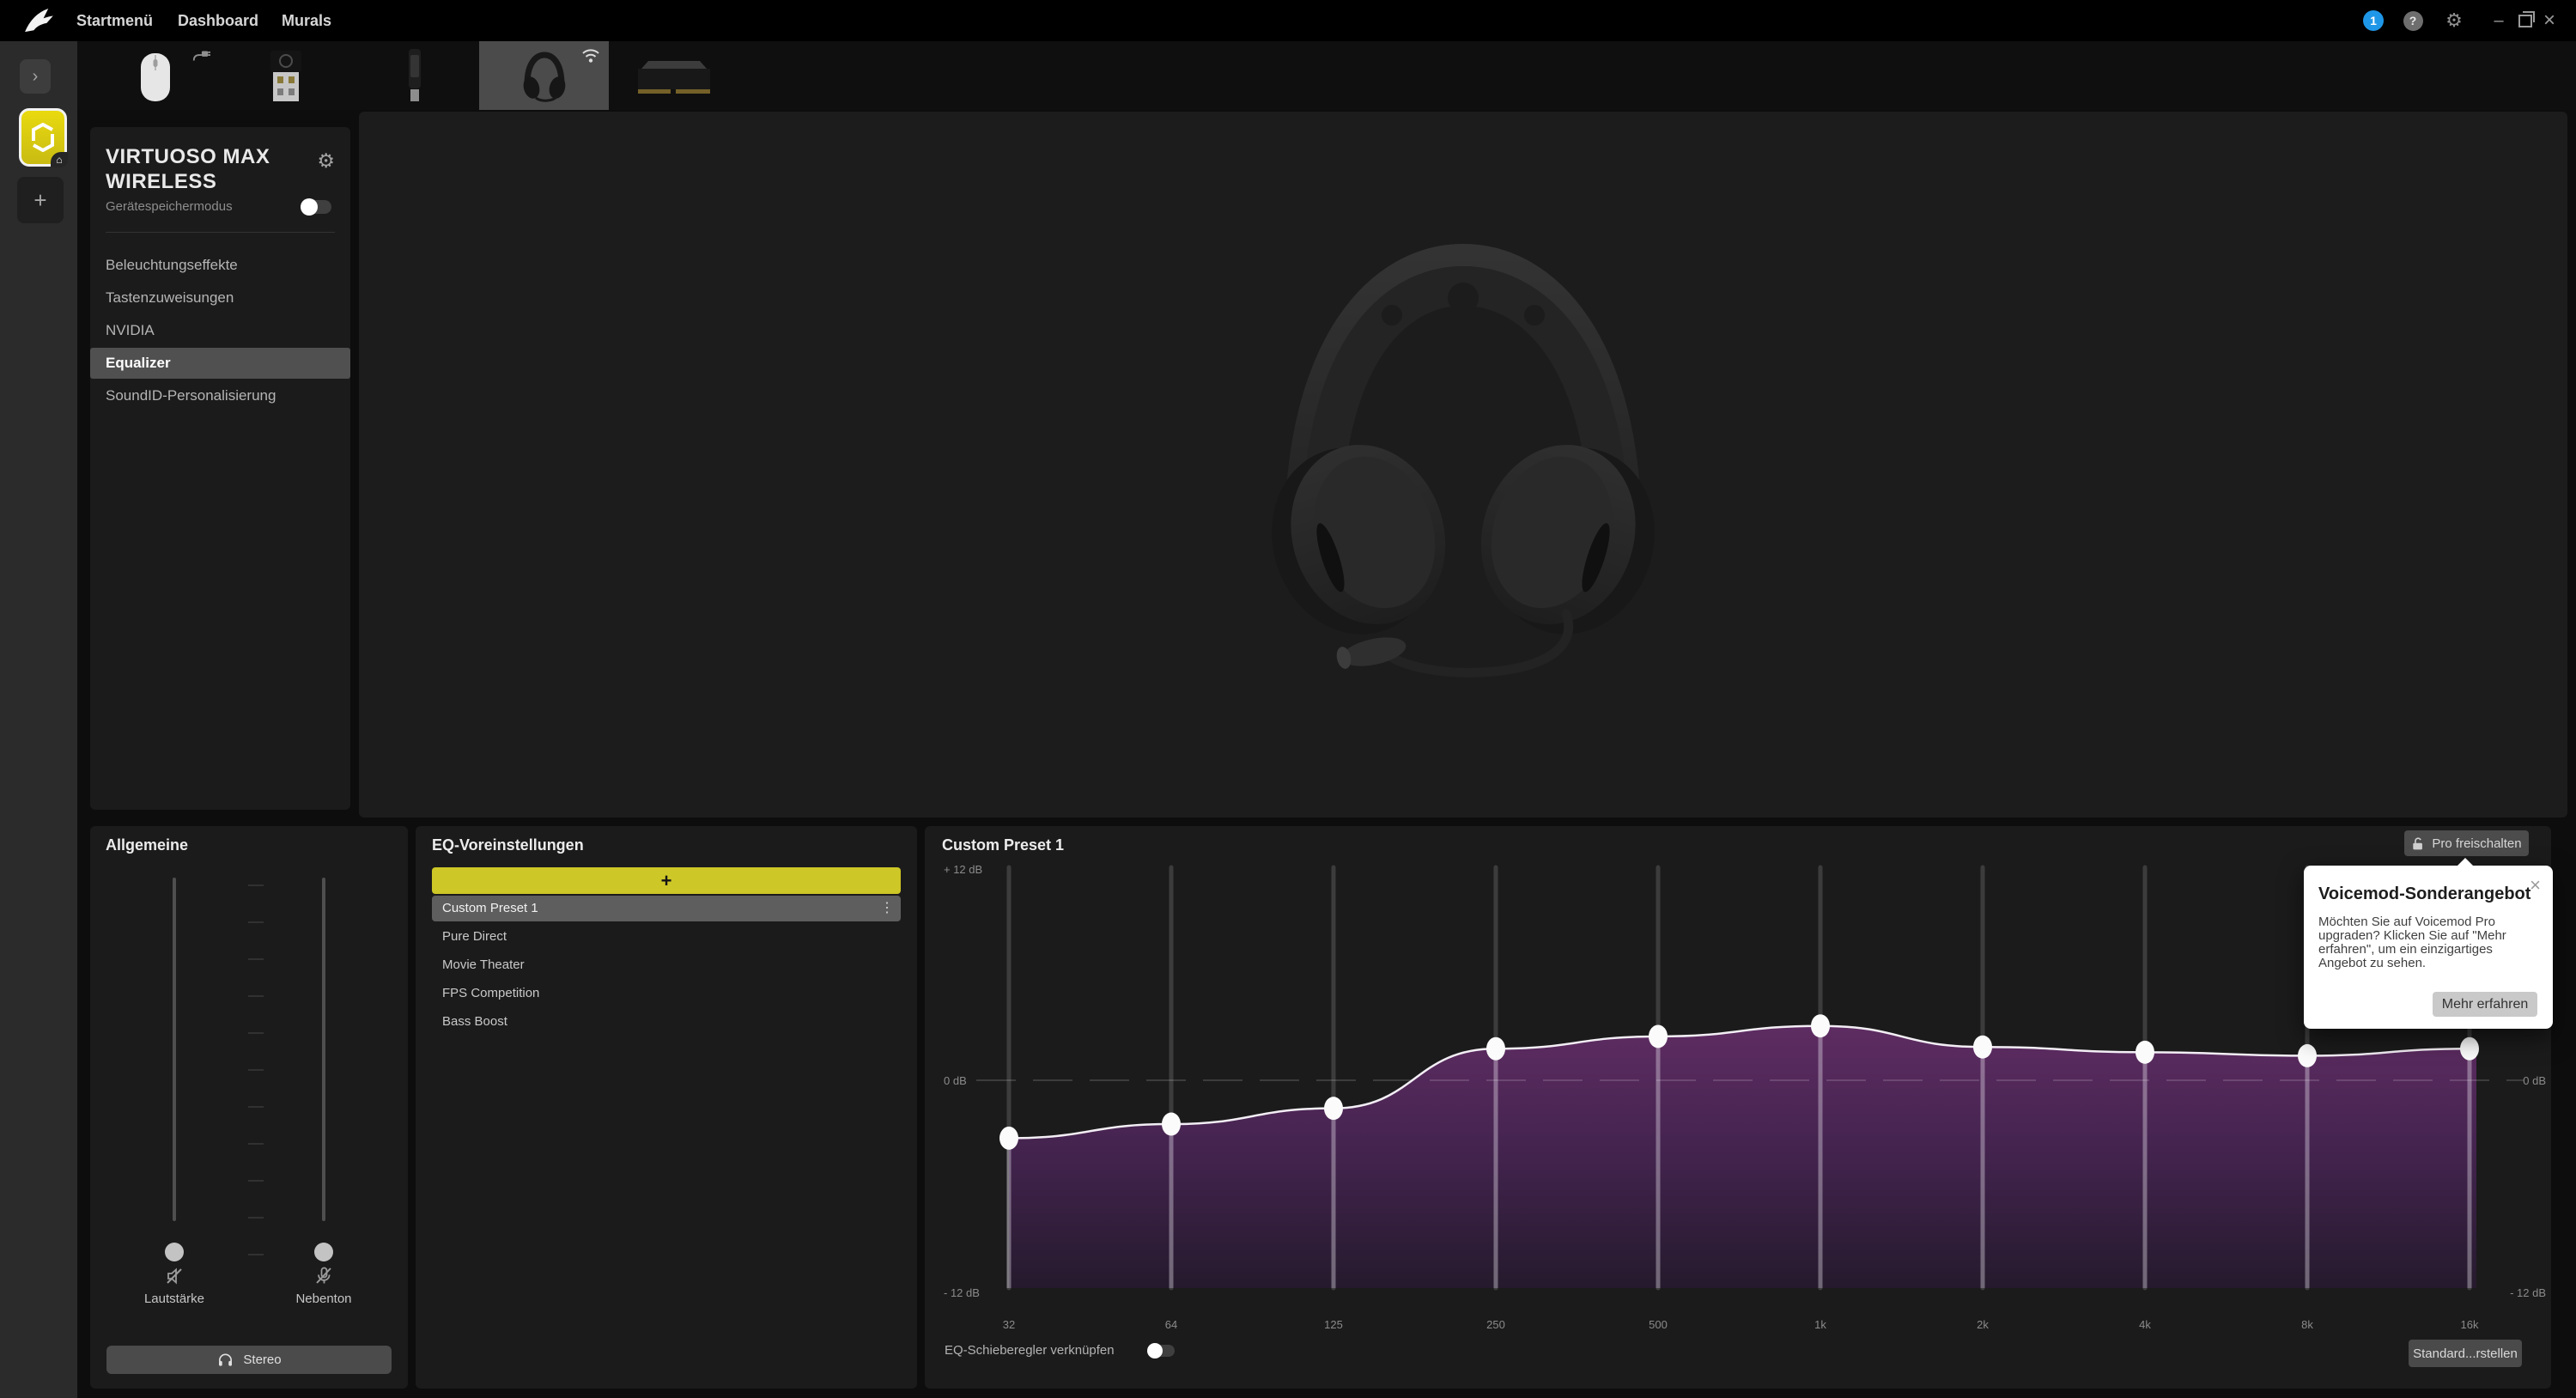 The image size is (2576, 1398). I want to click on general-audio-panel: Allgemeine Lautstärke Nebenton Stereo, so click(249, 1107).